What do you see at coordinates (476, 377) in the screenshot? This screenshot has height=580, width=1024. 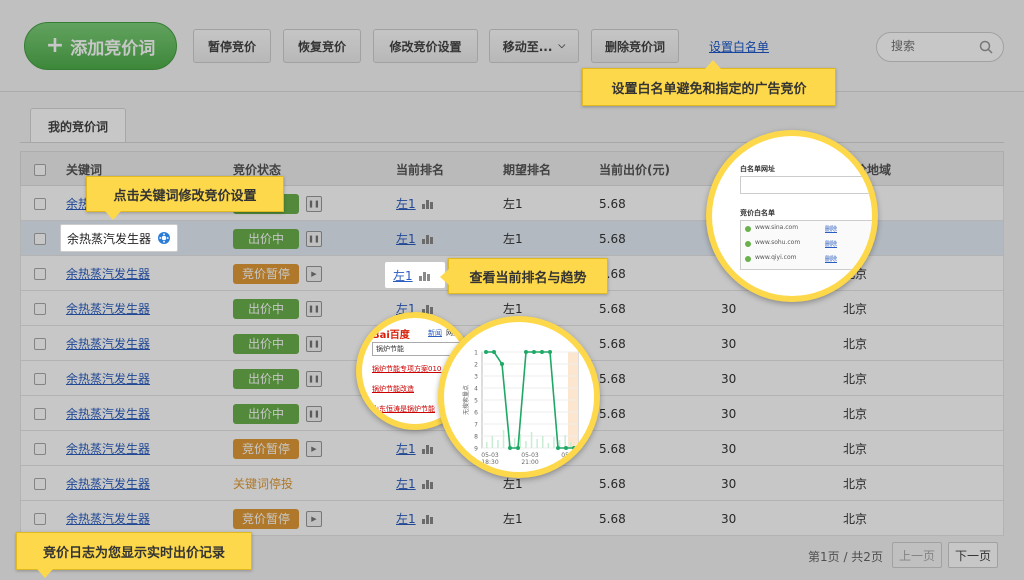 I see `y-tick-label: 3` at bounding box center [476, 377].